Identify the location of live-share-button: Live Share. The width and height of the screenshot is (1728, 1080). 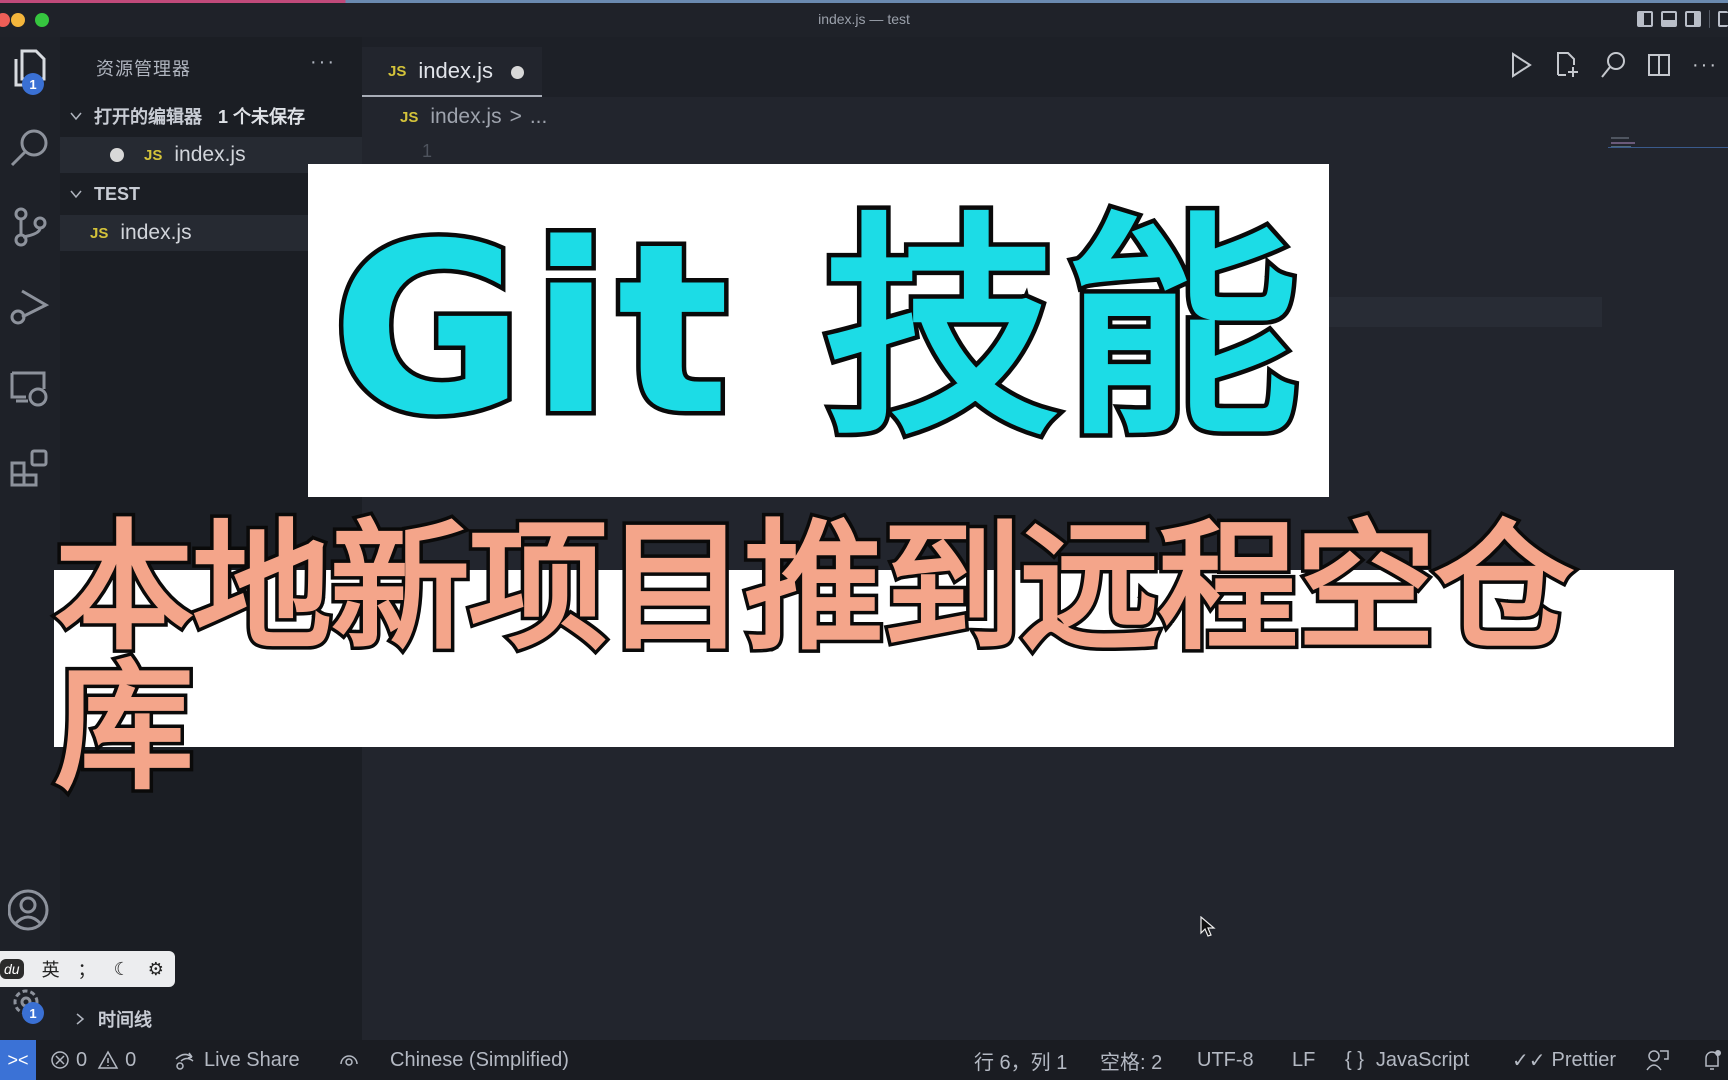
(237, 1060).